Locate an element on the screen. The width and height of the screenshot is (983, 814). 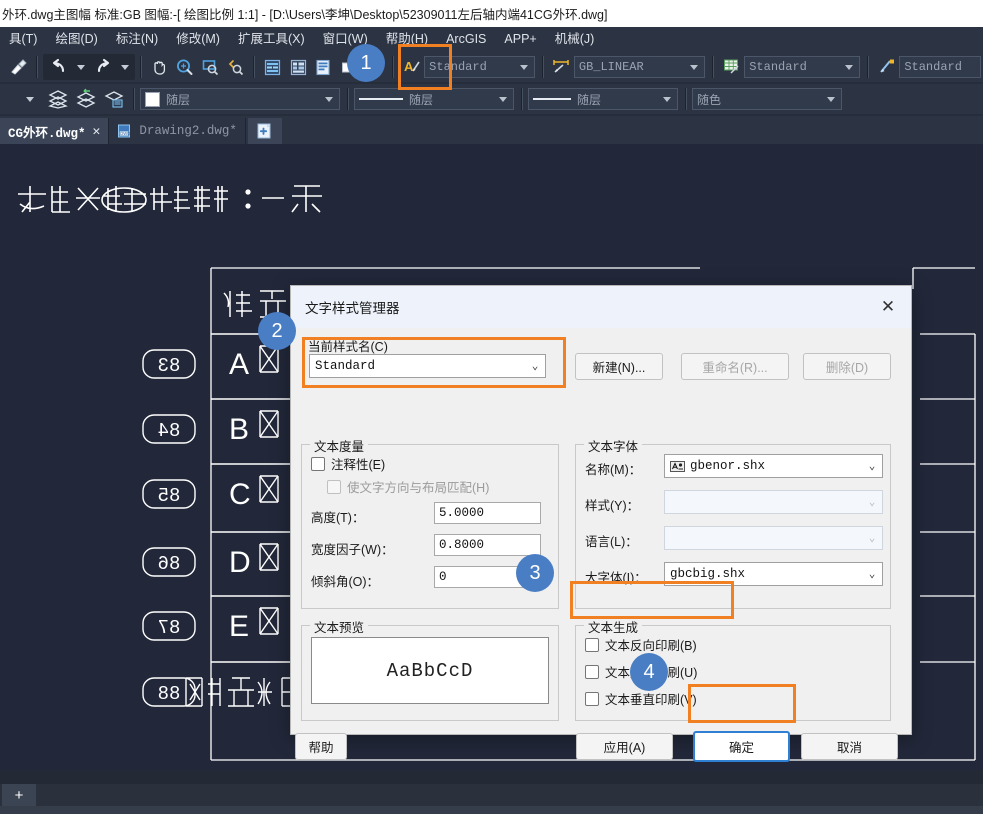
menu-item-app-plus: APP+ is located at coordinates (520, 39).